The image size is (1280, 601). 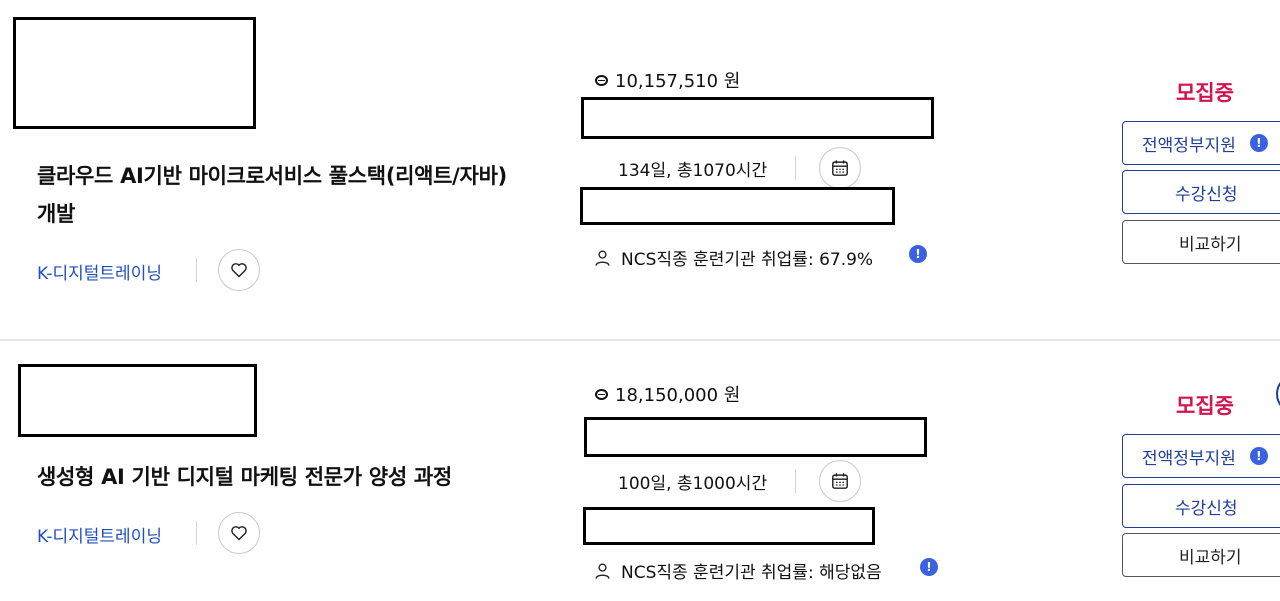 What do you see at coordinates (678, 395) in the screenshot?
I see `price-value: 18,150,000 원` at bounding box center [678, 395].